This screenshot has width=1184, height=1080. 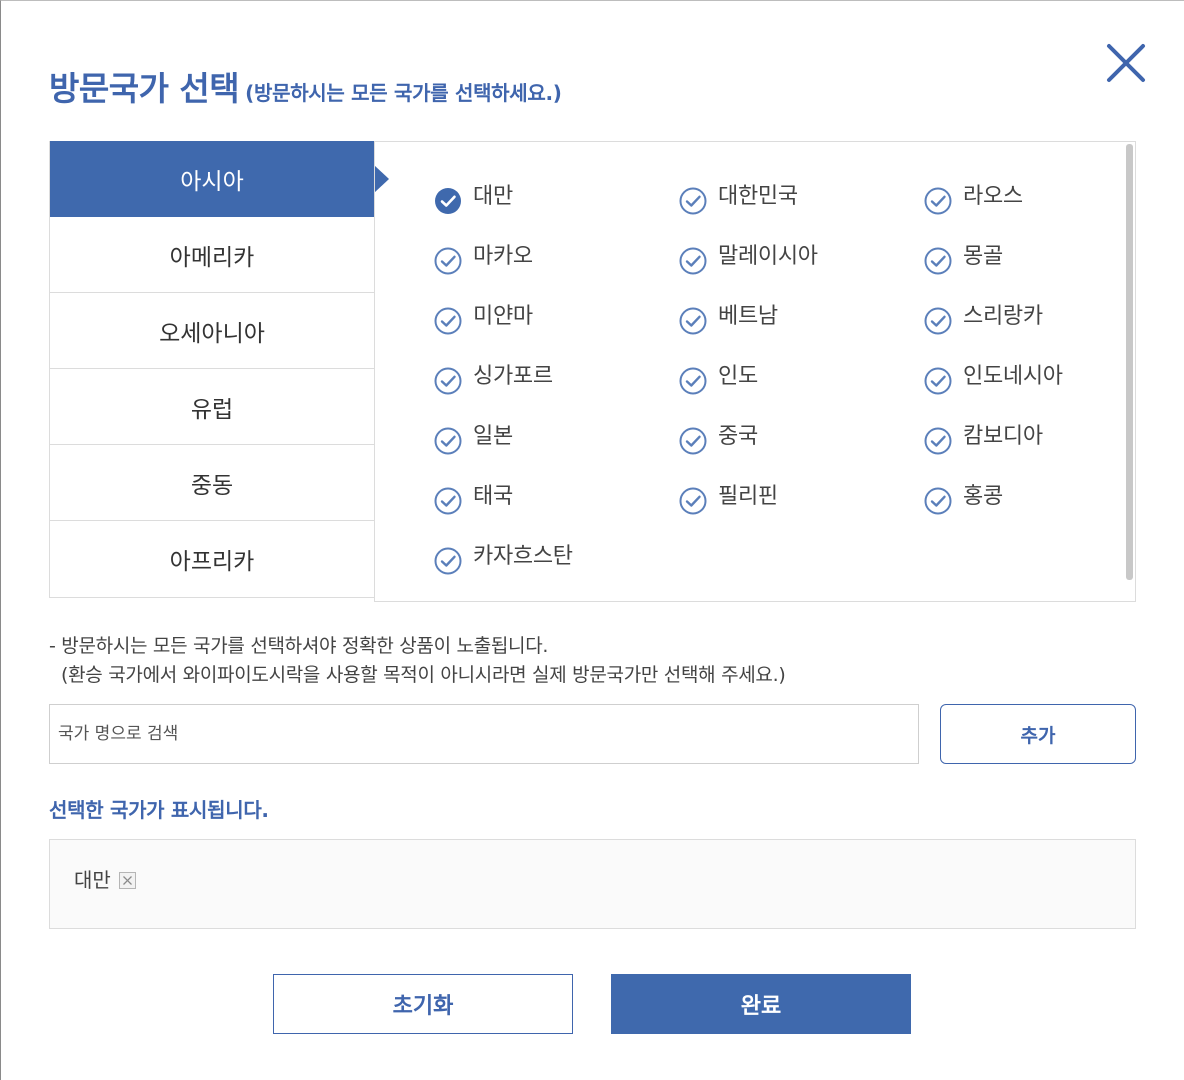 I want to click on country-option-label: 싱가포르, so click(x=513, y=376).